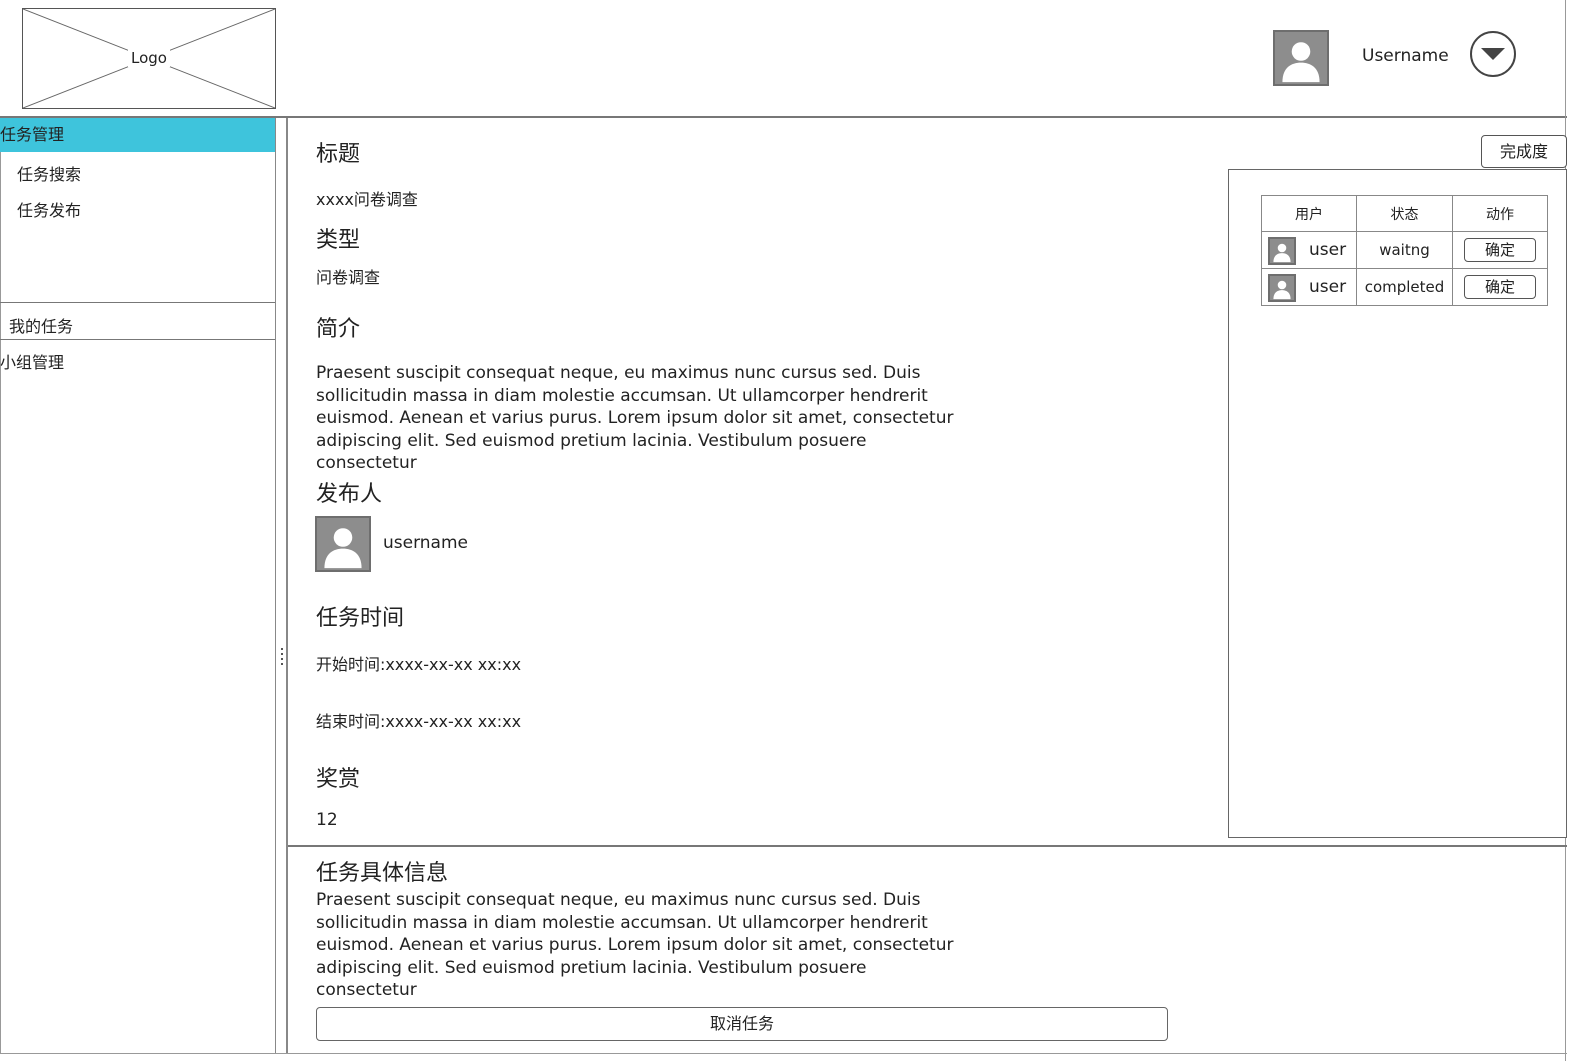 The width and height of the screenshot is (1577, 1061). What do you see at coordinates (287, 585) in the screenshot?
I see `content-border` at bounding box center [287, 585].